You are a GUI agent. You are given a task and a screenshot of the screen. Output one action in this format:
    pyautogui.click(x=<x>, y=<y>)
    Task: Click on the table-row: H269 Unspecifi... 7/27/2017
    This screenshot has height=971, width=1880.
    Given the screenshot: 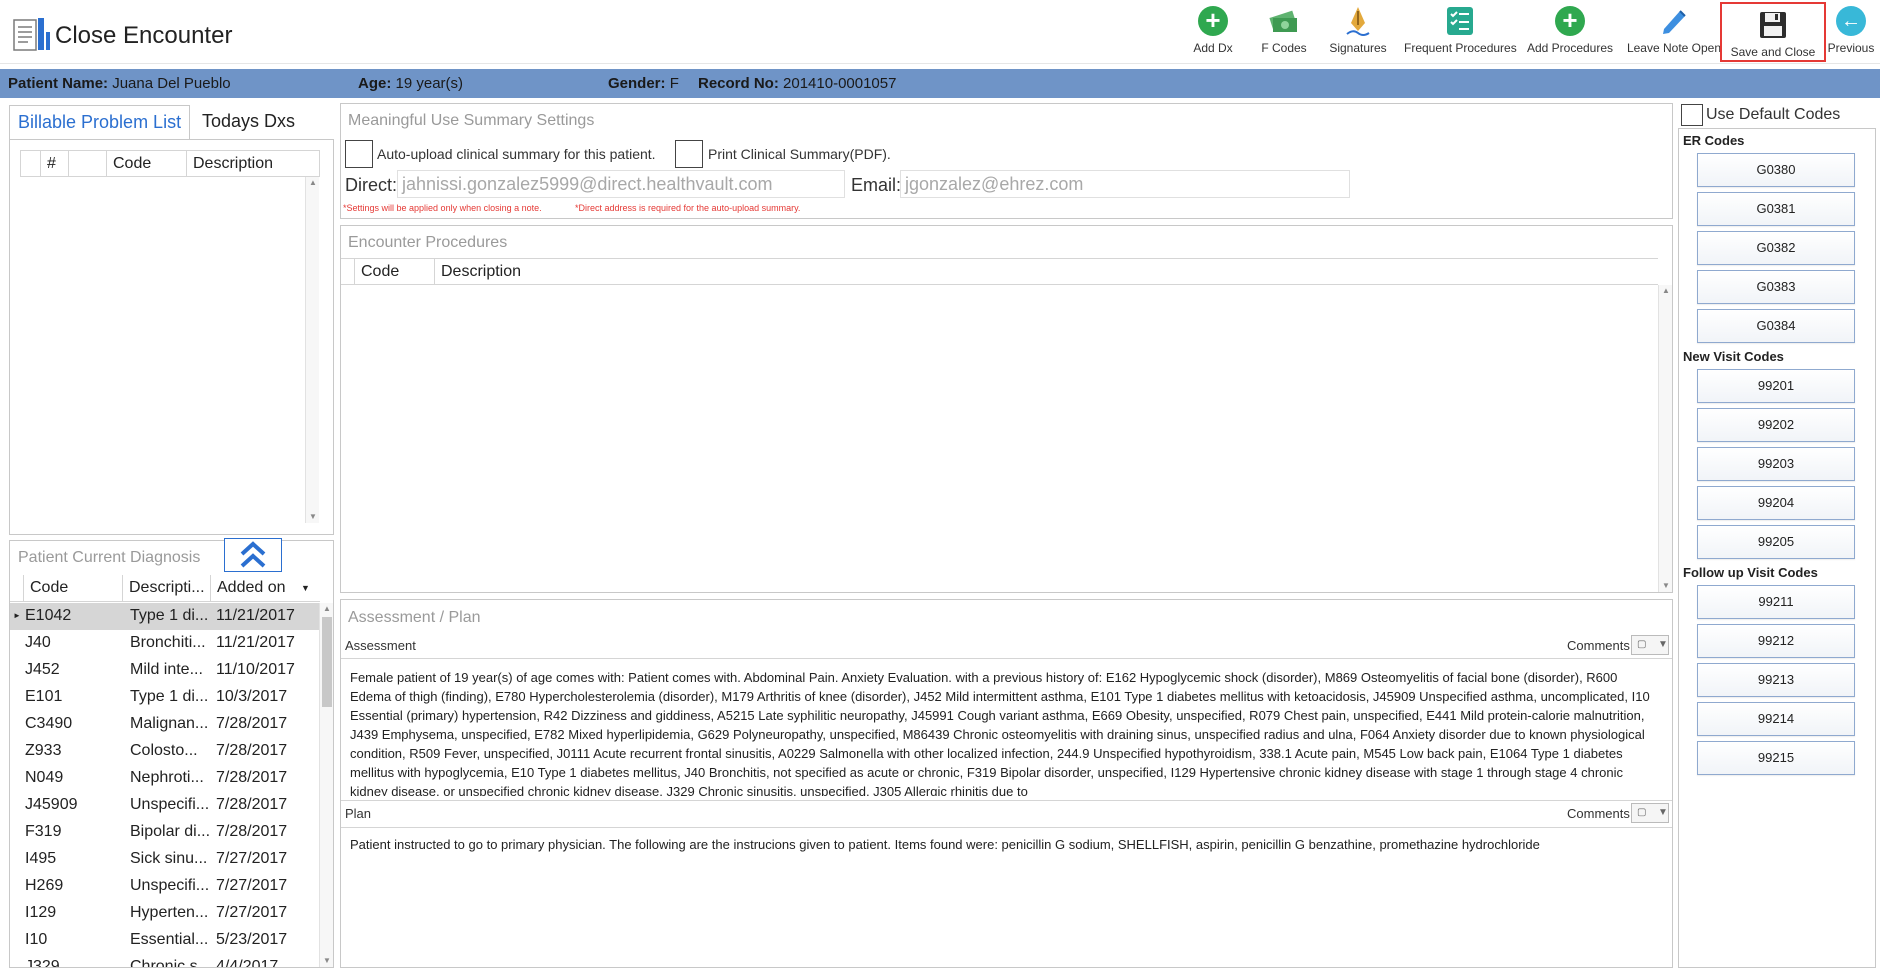 What is the action you would take?
    pyautogui.click(x=165, y=886)
    